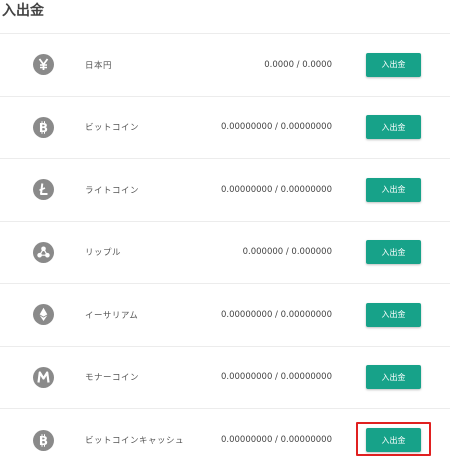  Describe the element at coordinates (393, 377) in the screenshot. I see `deposit-withdraw-button-mona: 入出金` at that location.